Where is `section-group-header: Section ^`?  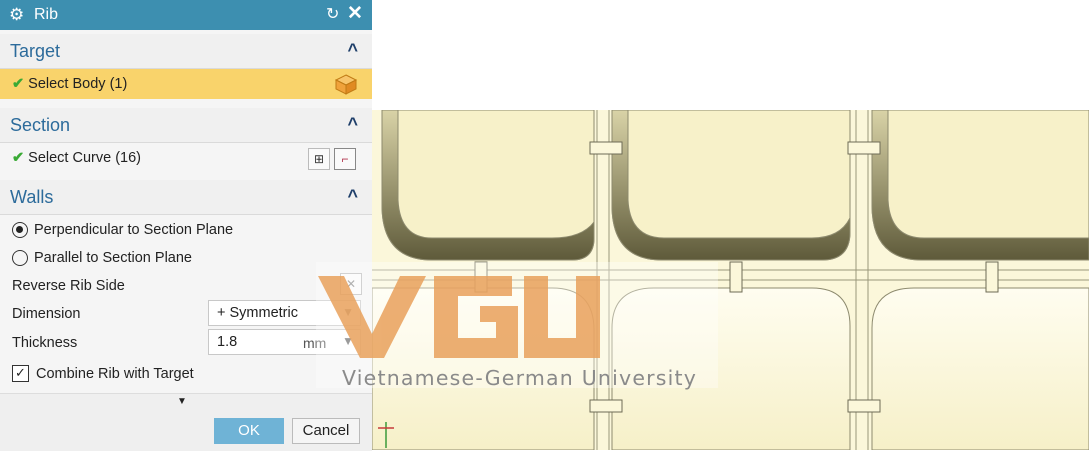
section-group-header: Section ^ is located at coordinates (186, 125).